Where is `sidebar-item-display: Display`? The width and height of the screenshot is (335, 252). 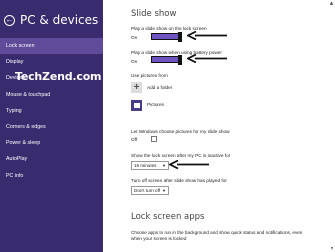 sidebar-item-display: Display is located at coordinates (51, 62).